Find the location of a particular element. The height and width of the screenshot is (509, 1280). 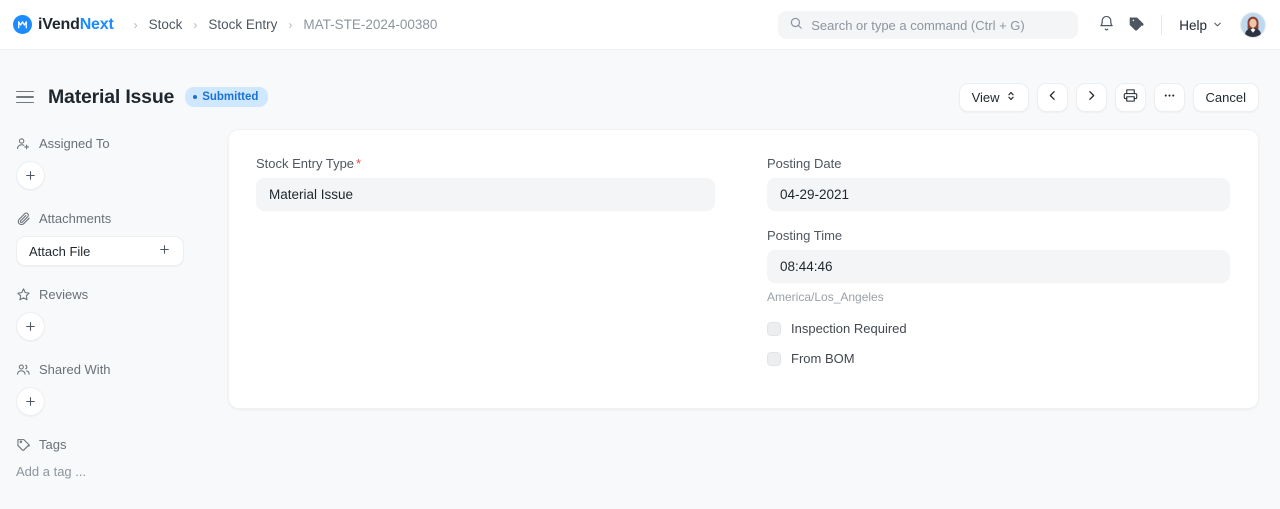

next-document-button is located at coordinates (1091, 97).